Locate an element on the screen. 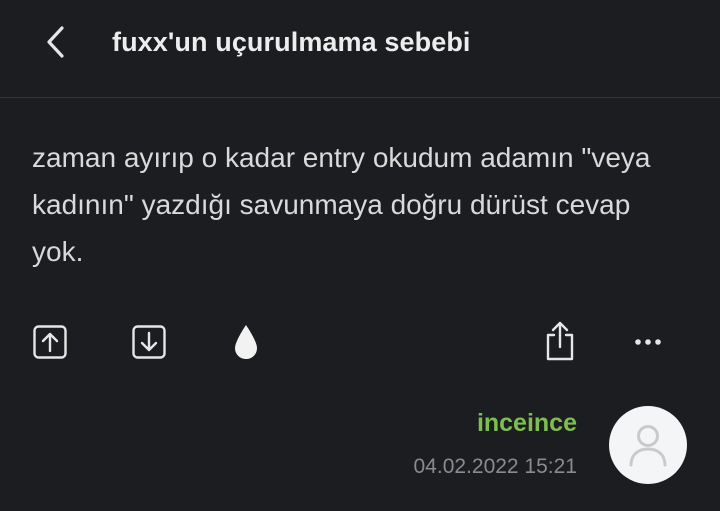 The height and width of the screenshot is (511, 720). chevron-left-icon is located at coordinates (55, 42).